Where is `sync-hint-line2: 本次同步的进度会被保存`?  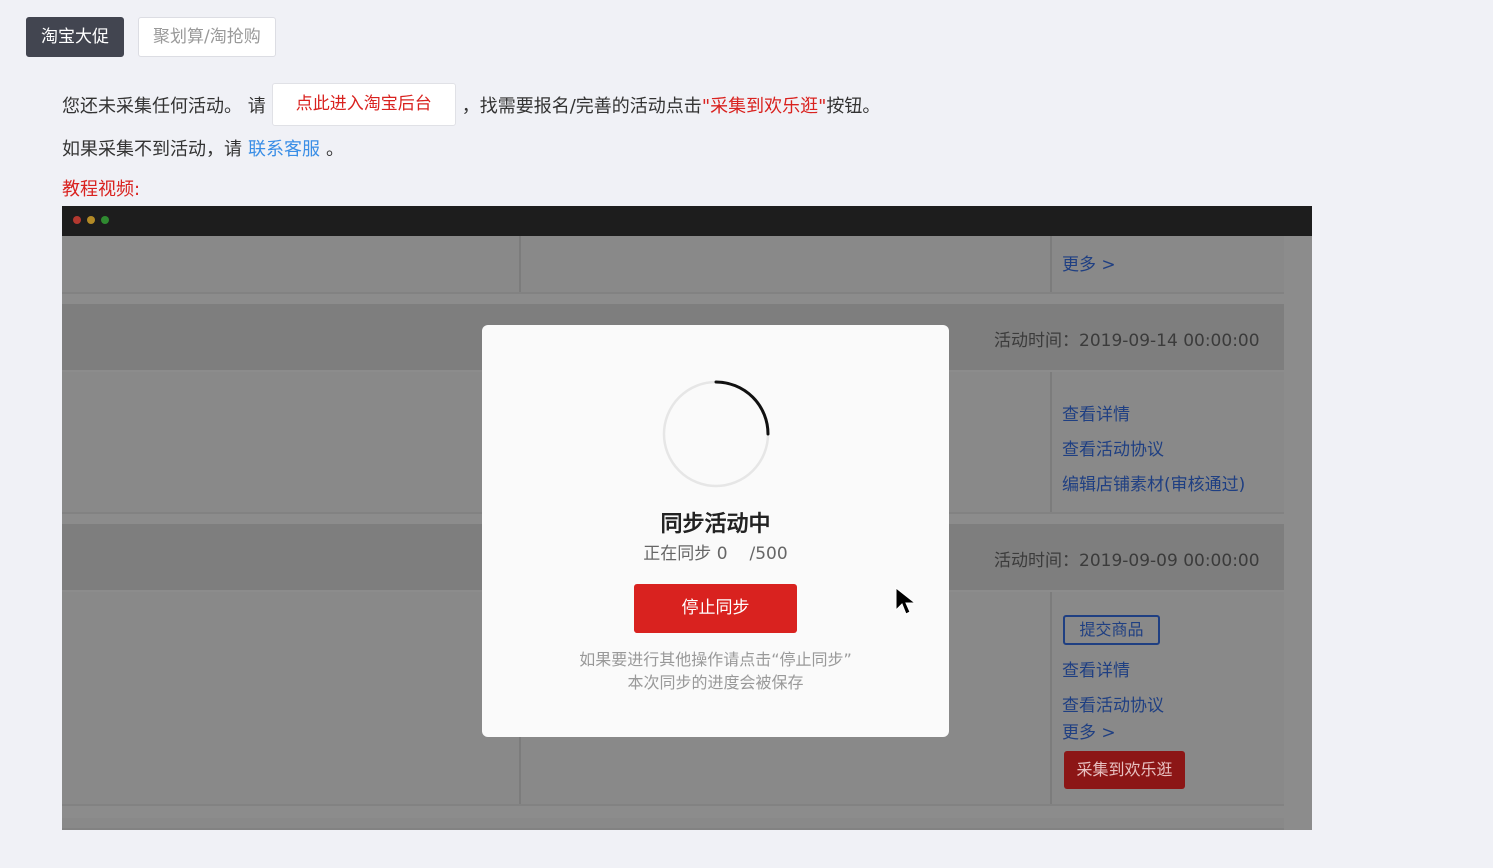
sync-hint-line2: 本次同步的进度会被保存 is located at coordinates (715, 682).